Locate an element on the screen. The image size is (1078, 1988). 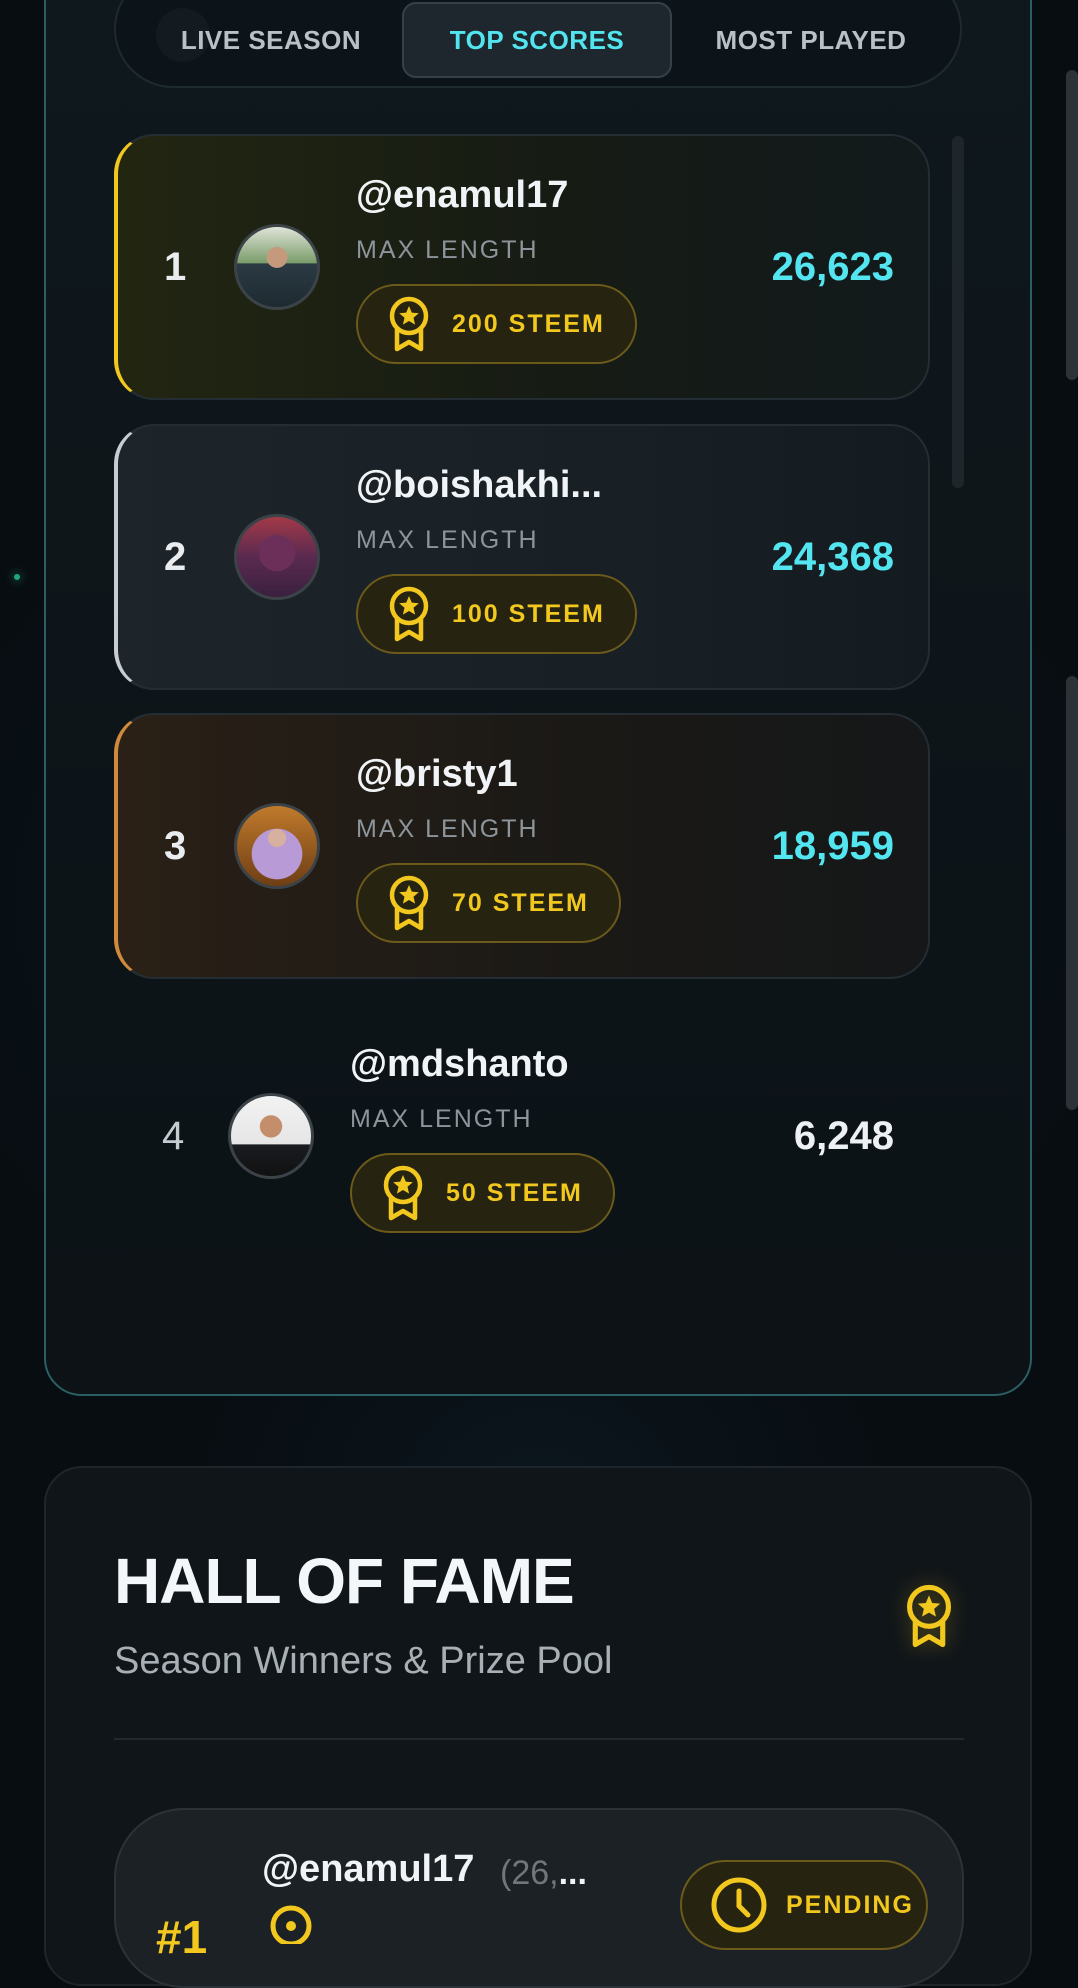
winner-score-text: (26, is located at coordinates (529, 1873).